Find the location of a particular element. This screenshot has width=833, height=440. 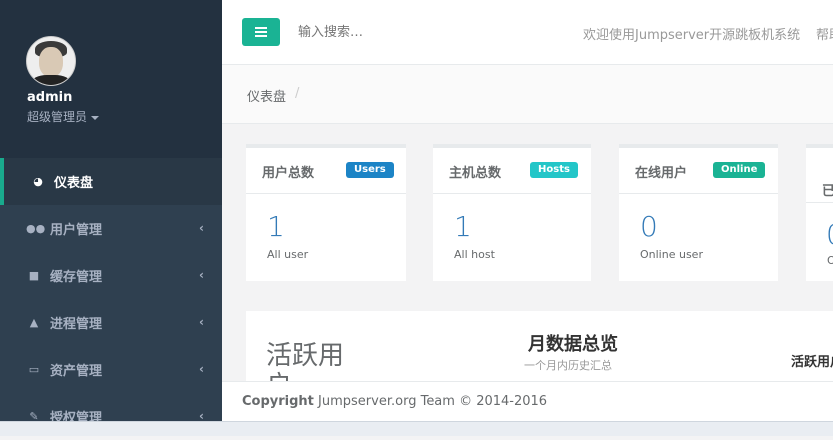

thumbs-up-icon: ▲ is located at coordinates (34, 322).